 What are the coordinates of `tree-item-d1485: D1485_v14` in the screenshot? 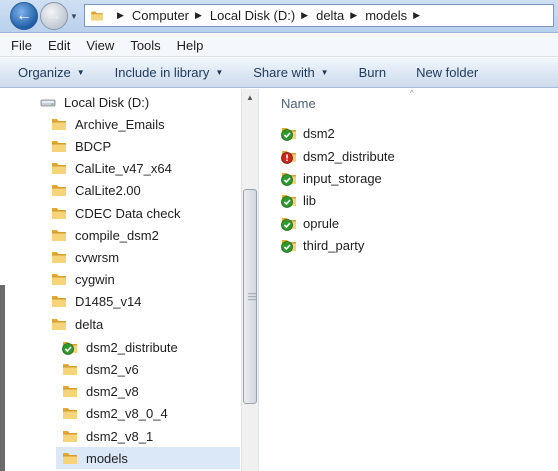 It's located at (96, 301).